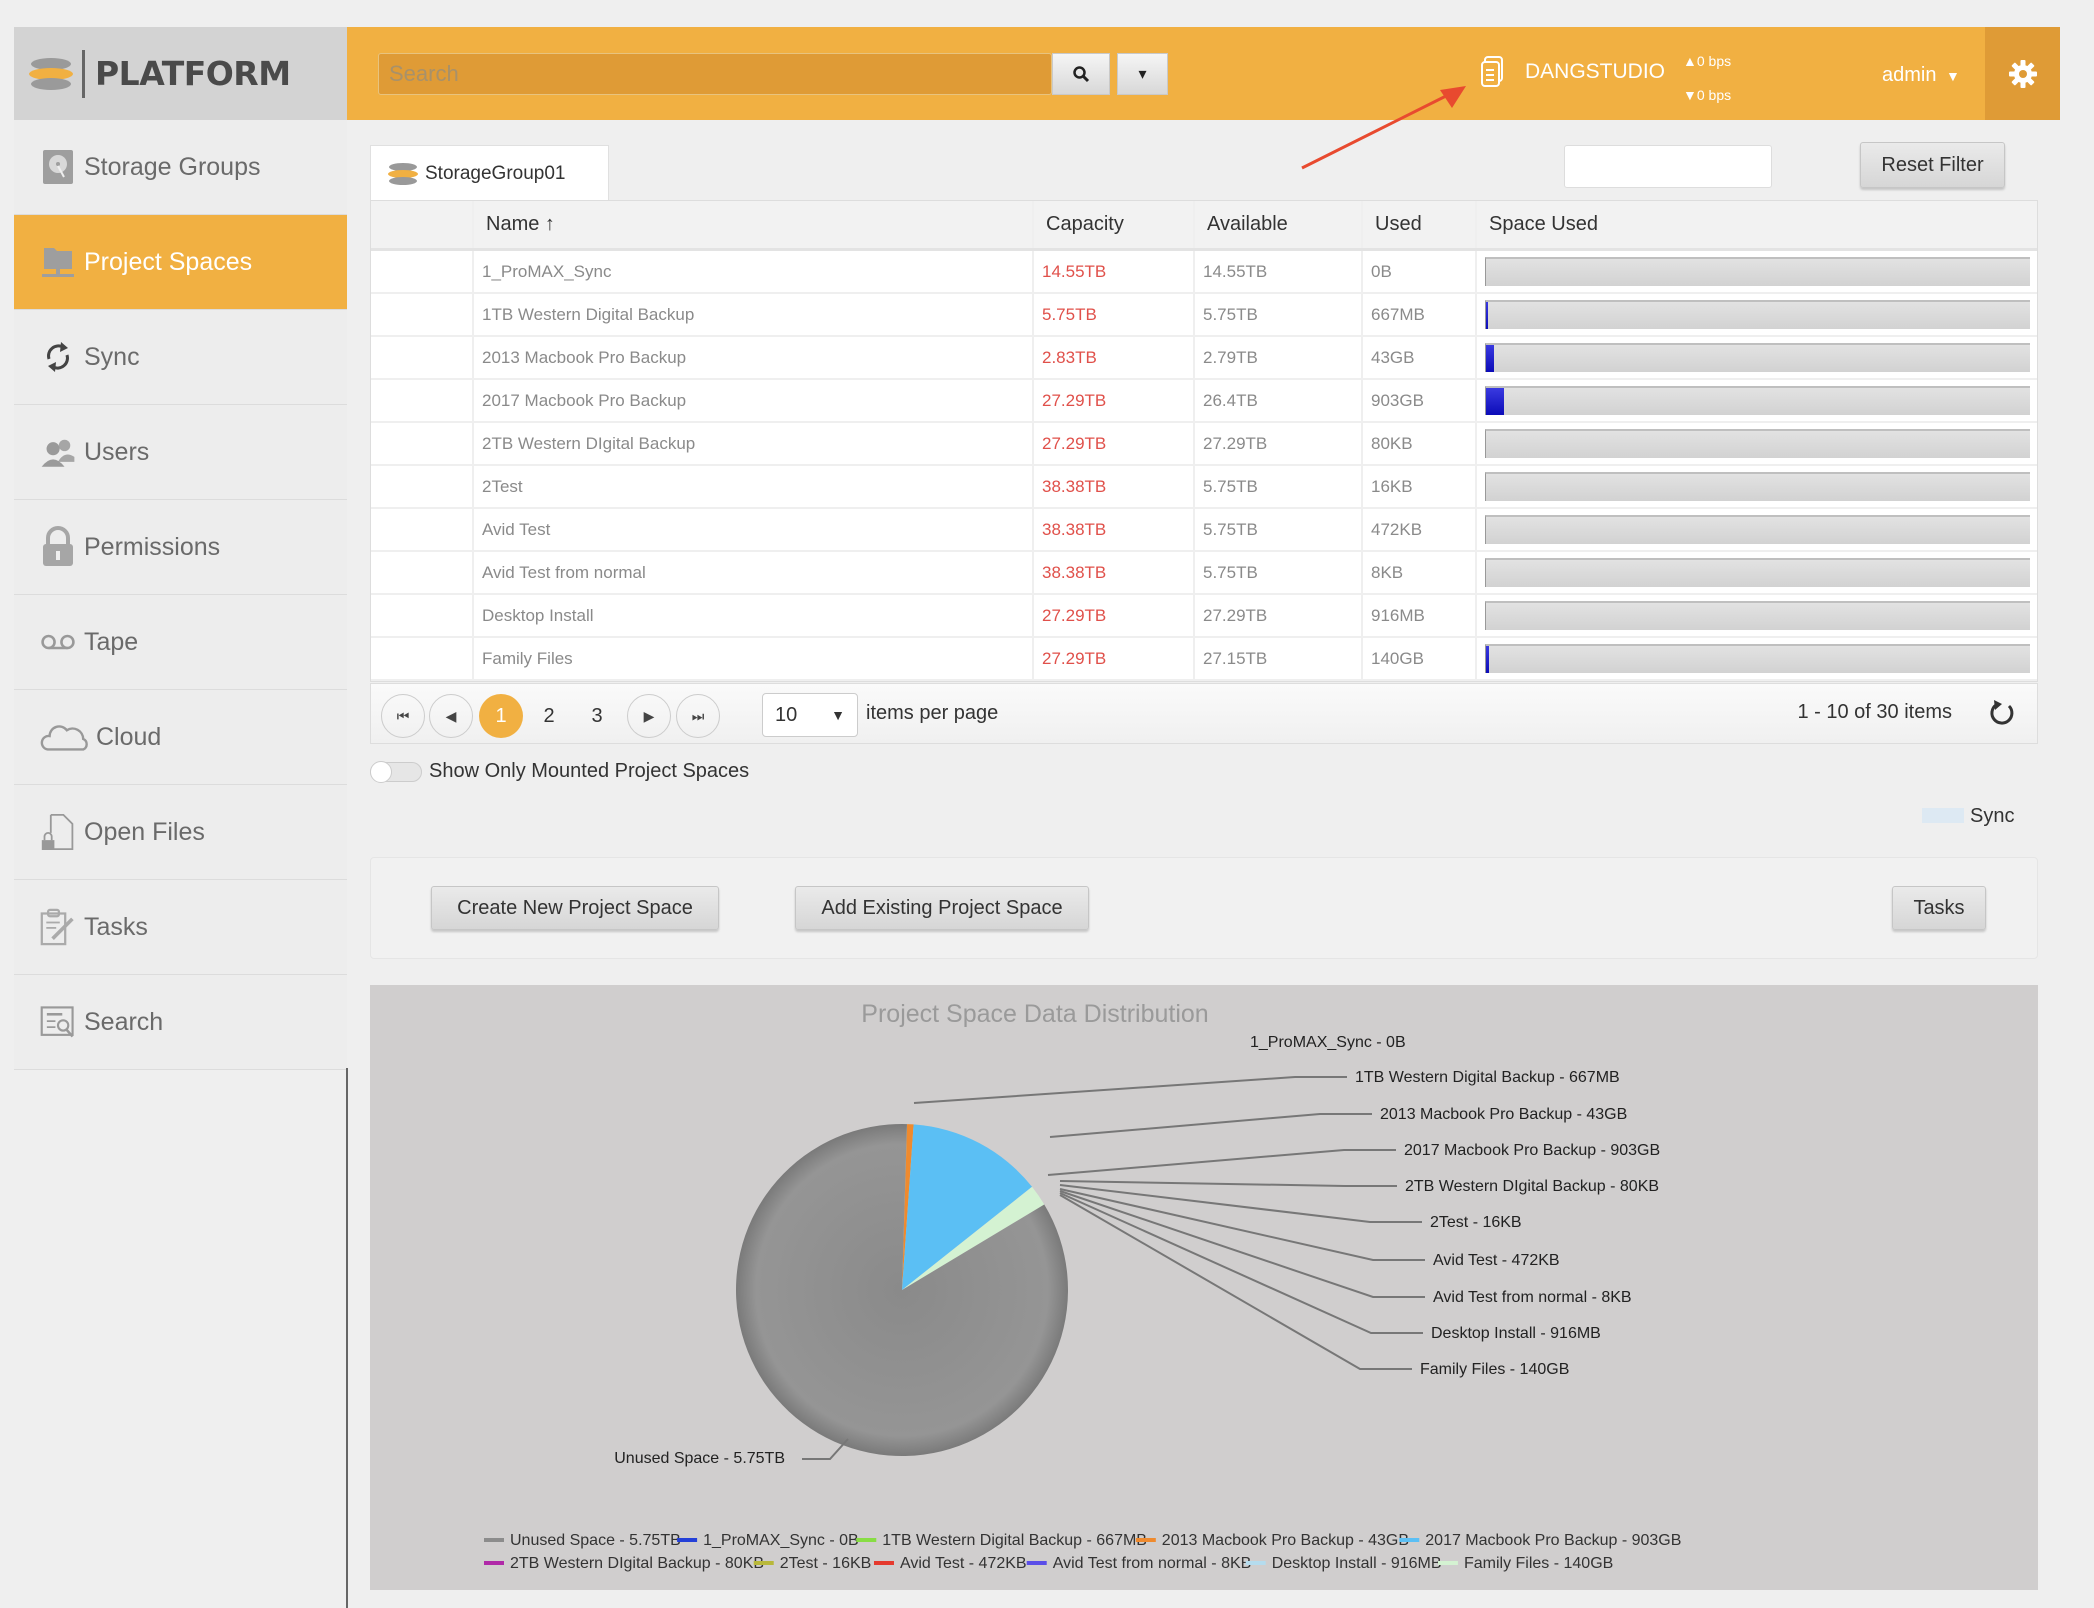 Image resolution: width=2094 pixels, height=1608 pixels. Describe the element at coordinates (180, 547) in the screenshot. I see `sidebar-item-permissions: Permissions` at that location.